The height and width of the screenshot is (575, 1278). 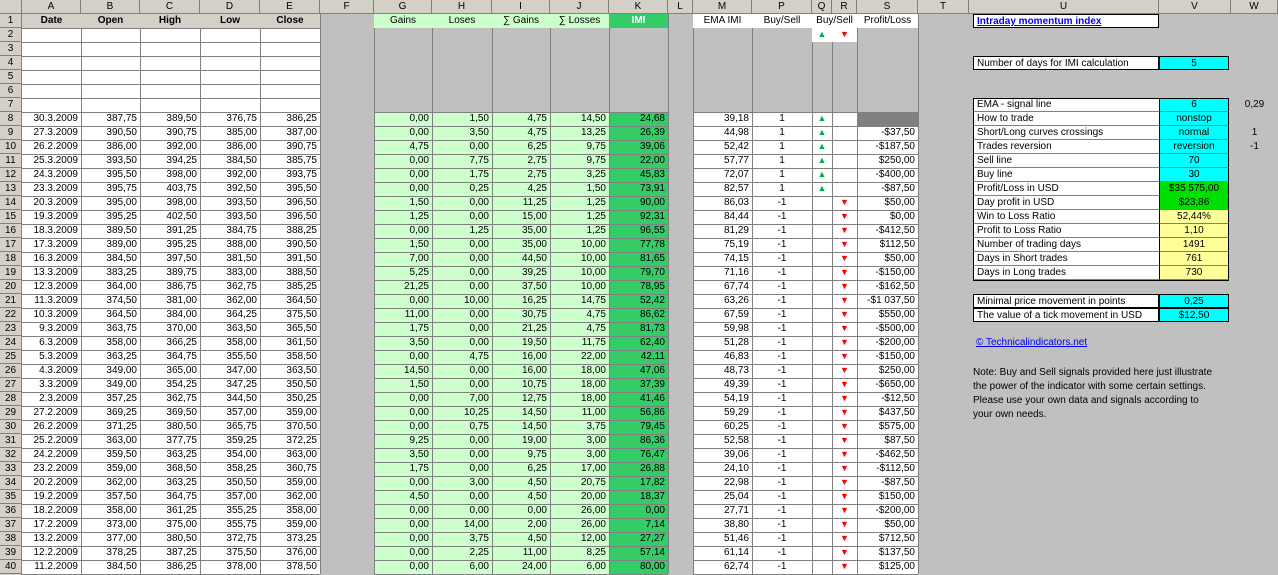 I want to click on row-header-27: 27, so click(x=10, y=385).